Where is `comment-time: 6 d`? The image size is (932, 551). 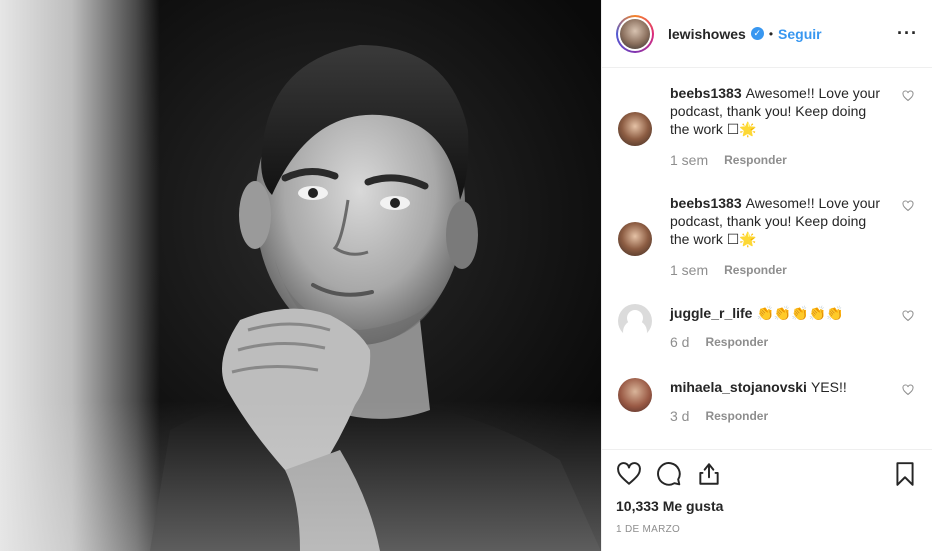 comment-time: 6 d is located at coordinates (679, 342).